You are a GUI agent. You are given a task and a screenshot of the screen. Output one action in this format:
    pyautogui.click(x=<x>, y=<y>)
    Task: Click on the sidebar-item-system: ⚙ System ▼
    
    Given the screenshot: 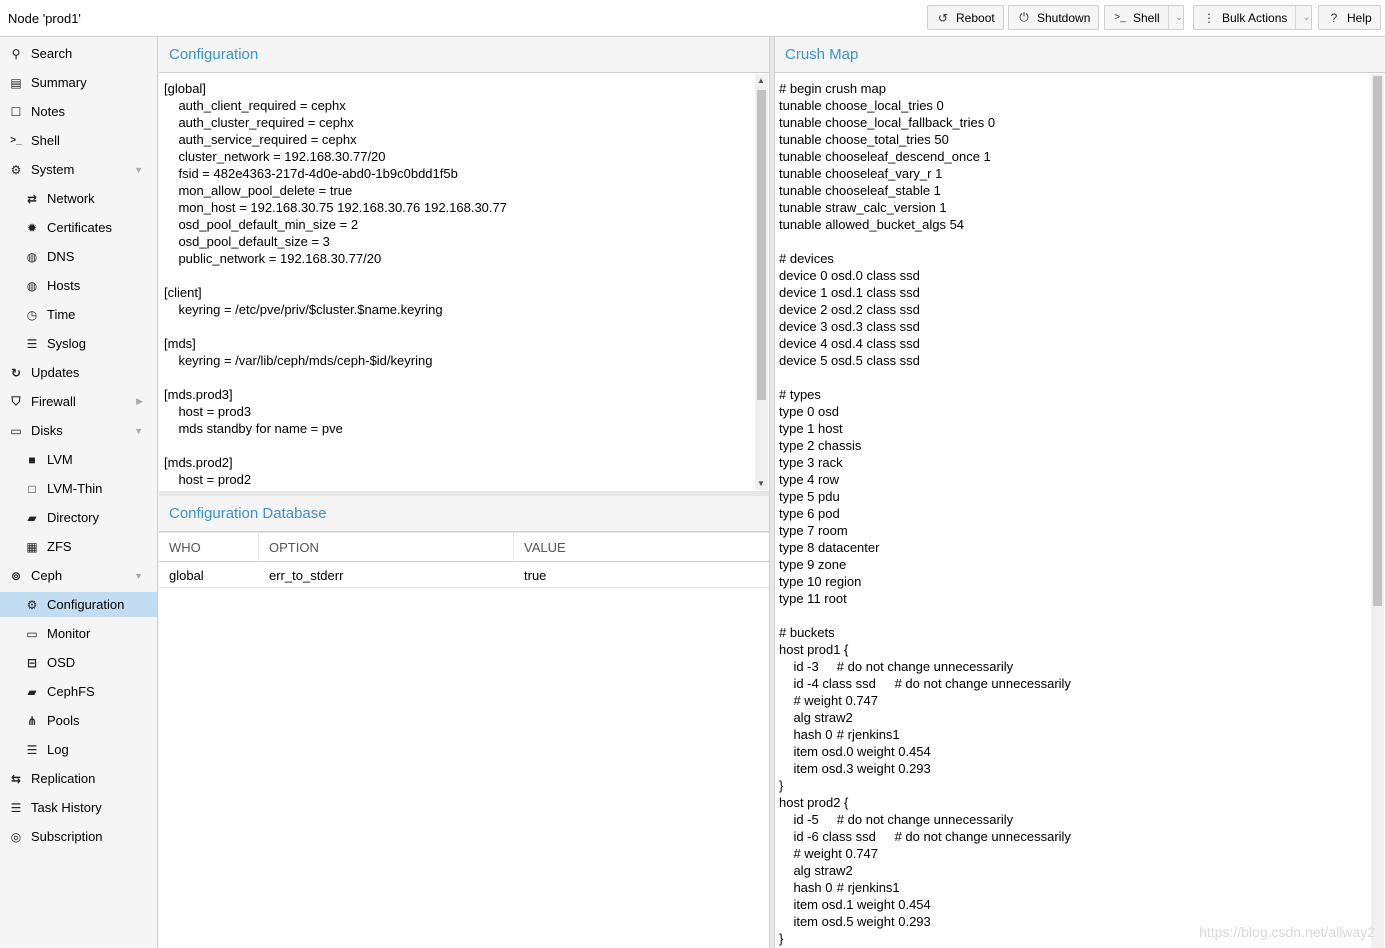 What is the action you would take?
    pyautogui.click(x=78, y=169)
    